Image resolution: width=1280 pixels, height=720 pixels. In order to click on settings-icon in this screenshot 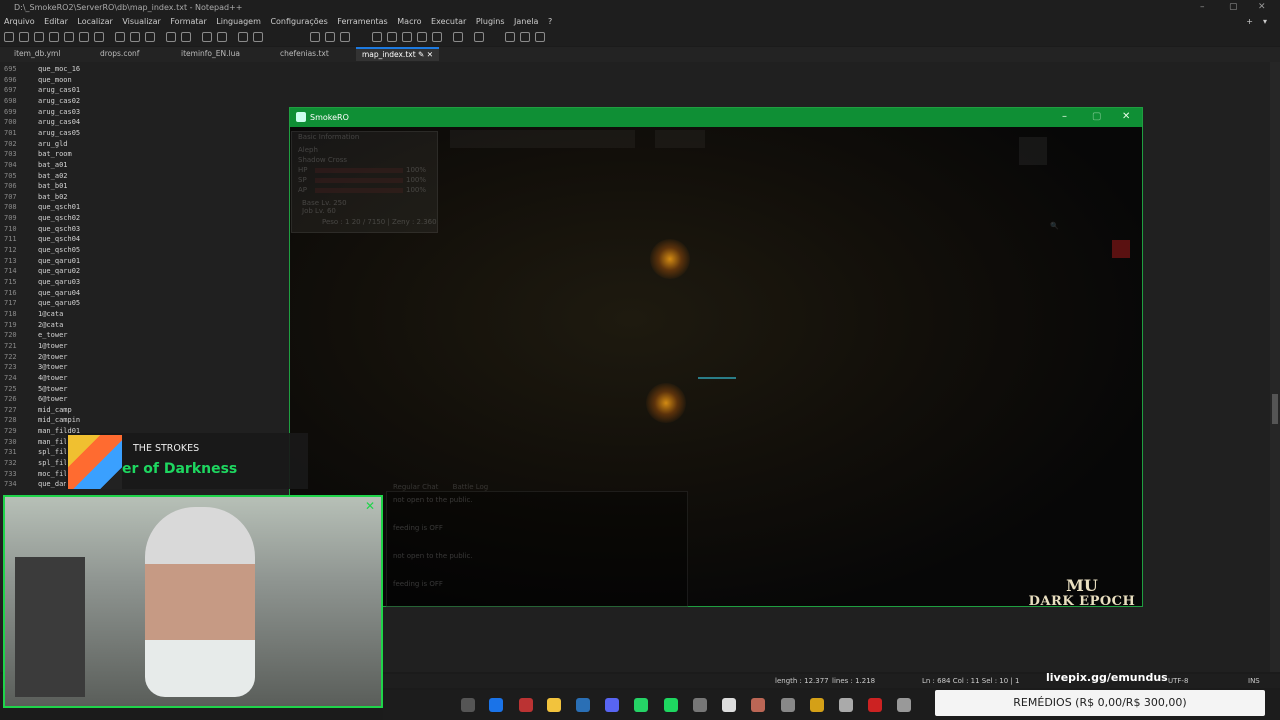, I will do `click(846, 705)`.